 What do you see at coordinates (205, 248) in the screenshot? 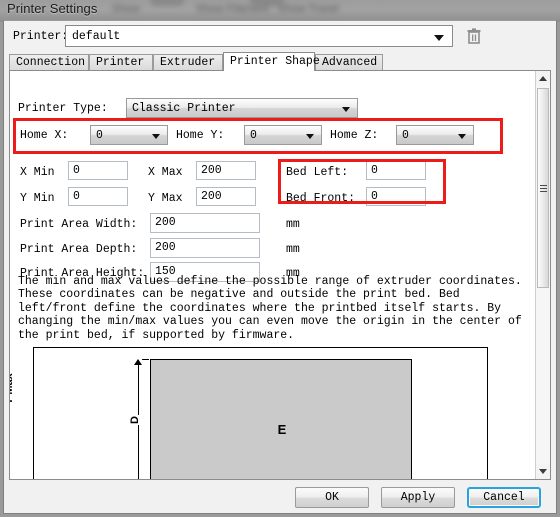
I see `print-area-depth-input: 200` at bounding box center [205, 248].